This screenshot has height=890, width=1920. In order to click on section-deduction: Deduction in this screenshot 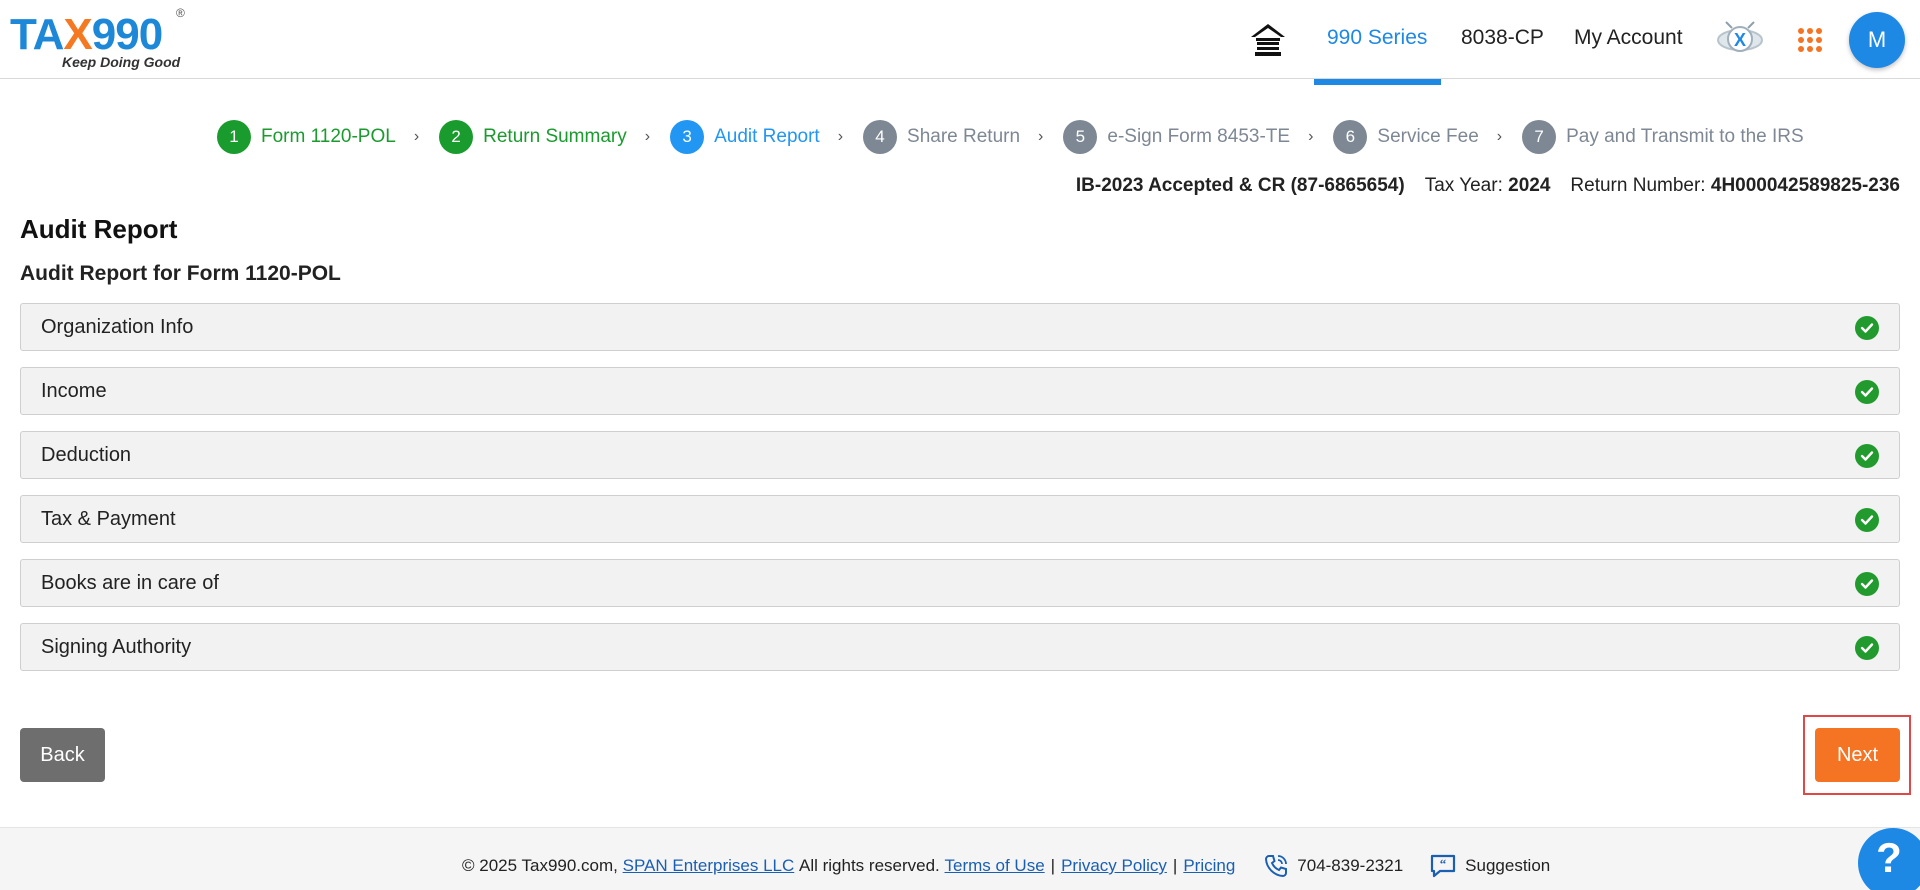, I will do `click(960, 455)`.